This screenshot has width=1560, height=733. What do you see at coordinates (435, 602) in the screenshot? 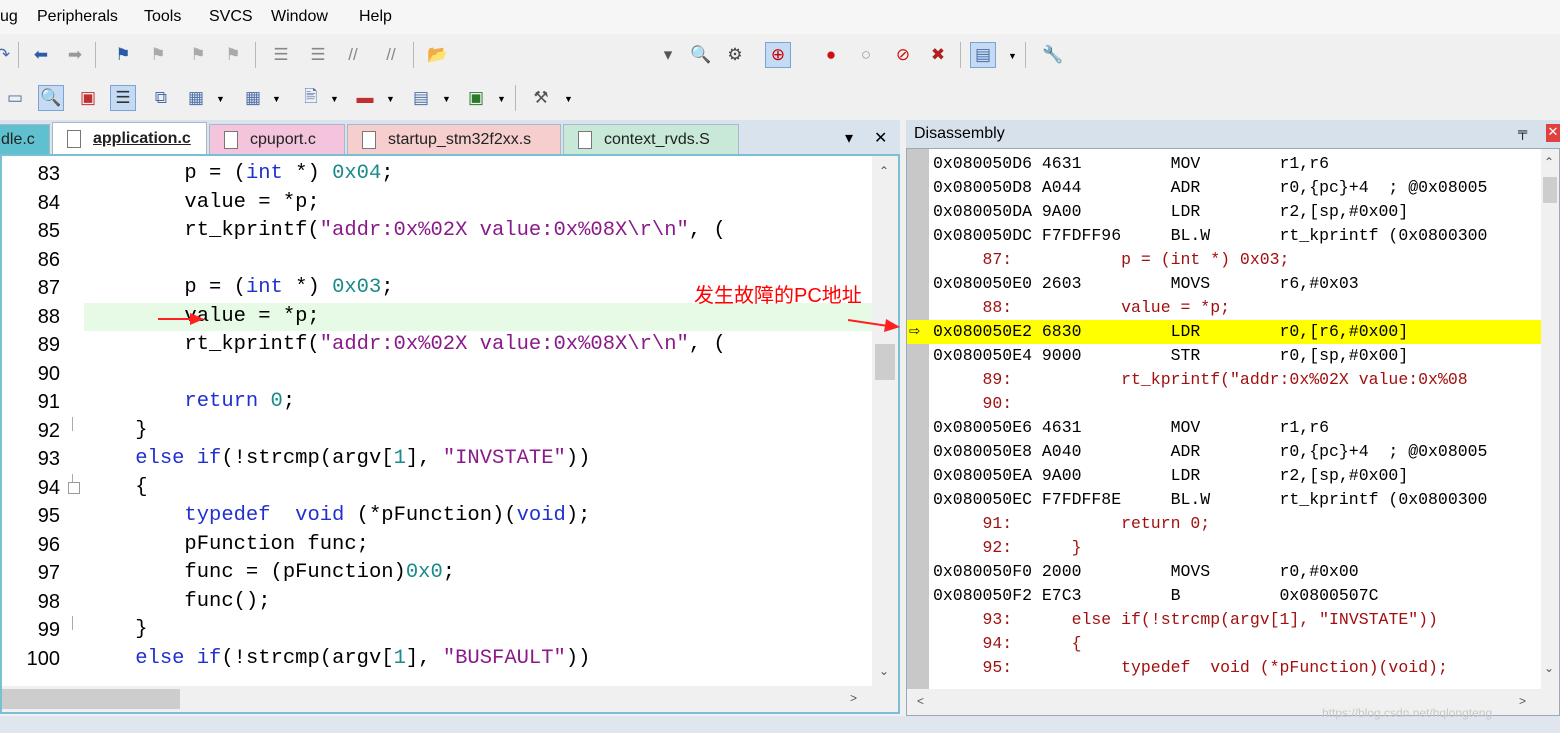
I see `code-line: 98 func();` at bounding box center [435, 602].